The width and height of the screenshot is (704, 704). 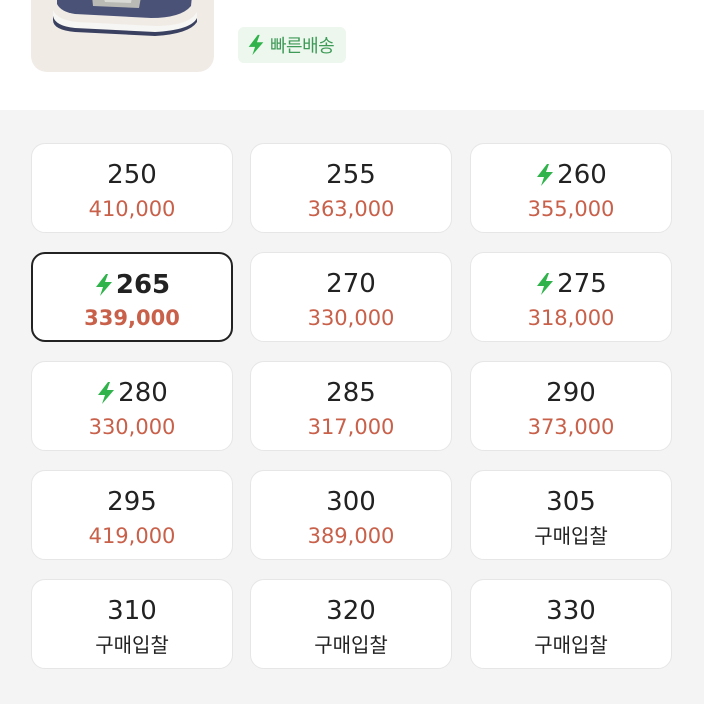 What do you see at coordinates (302, 46) in the screenshot?
I see `fast-delivery-label: 빠른배송` at bounding box center [302, 46].